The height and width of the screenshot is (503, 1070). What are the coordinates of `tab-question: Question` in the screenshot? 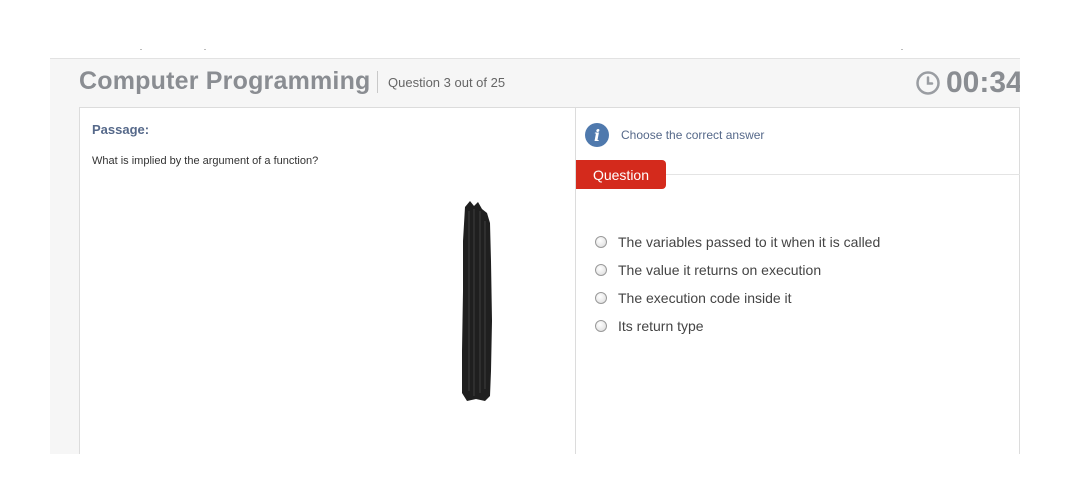 It's located at (621, 174).